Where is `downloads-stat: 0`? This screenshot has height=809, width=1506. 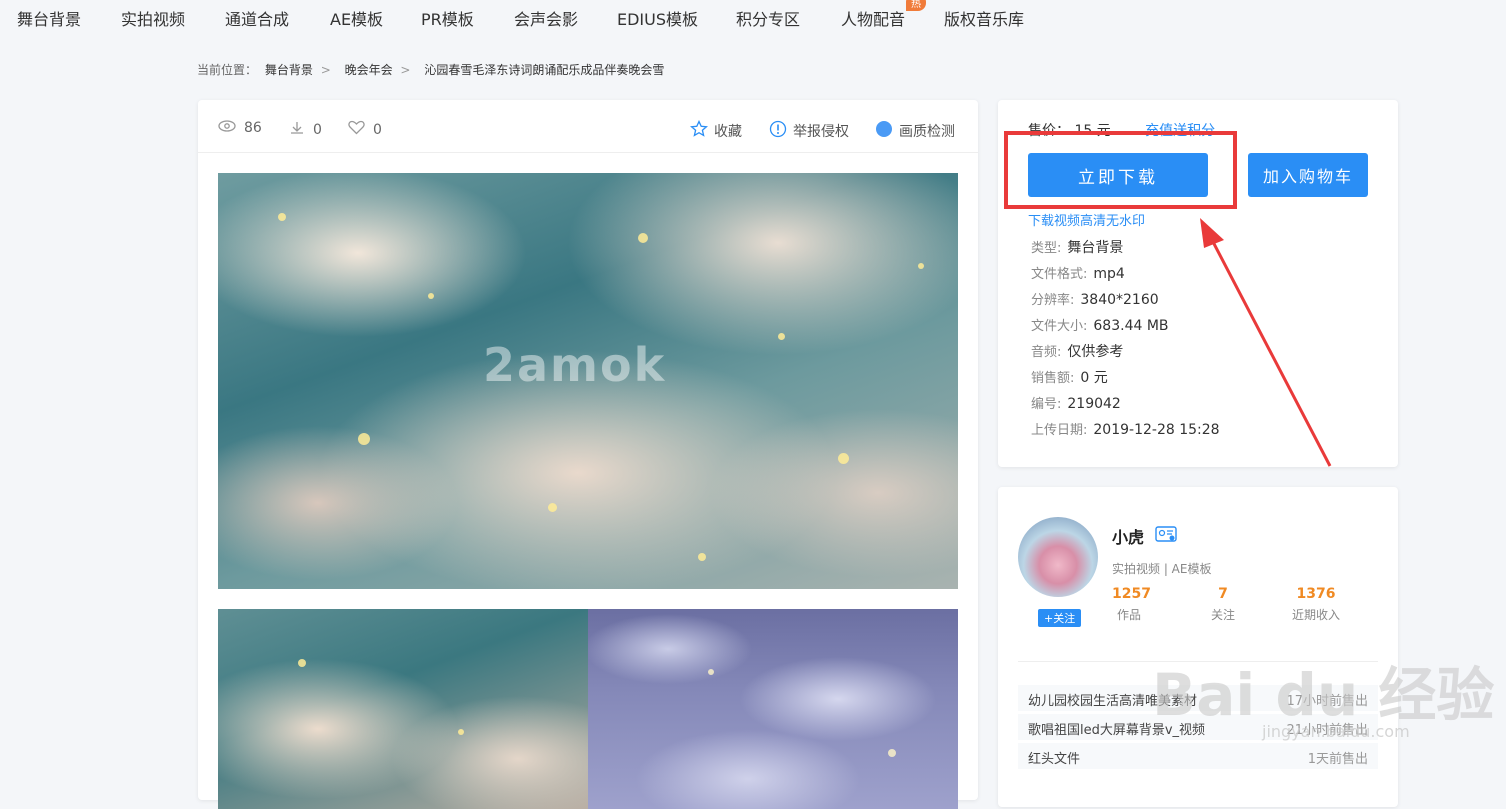
downloads-stat: 0 is located at coordinates (305, 130).